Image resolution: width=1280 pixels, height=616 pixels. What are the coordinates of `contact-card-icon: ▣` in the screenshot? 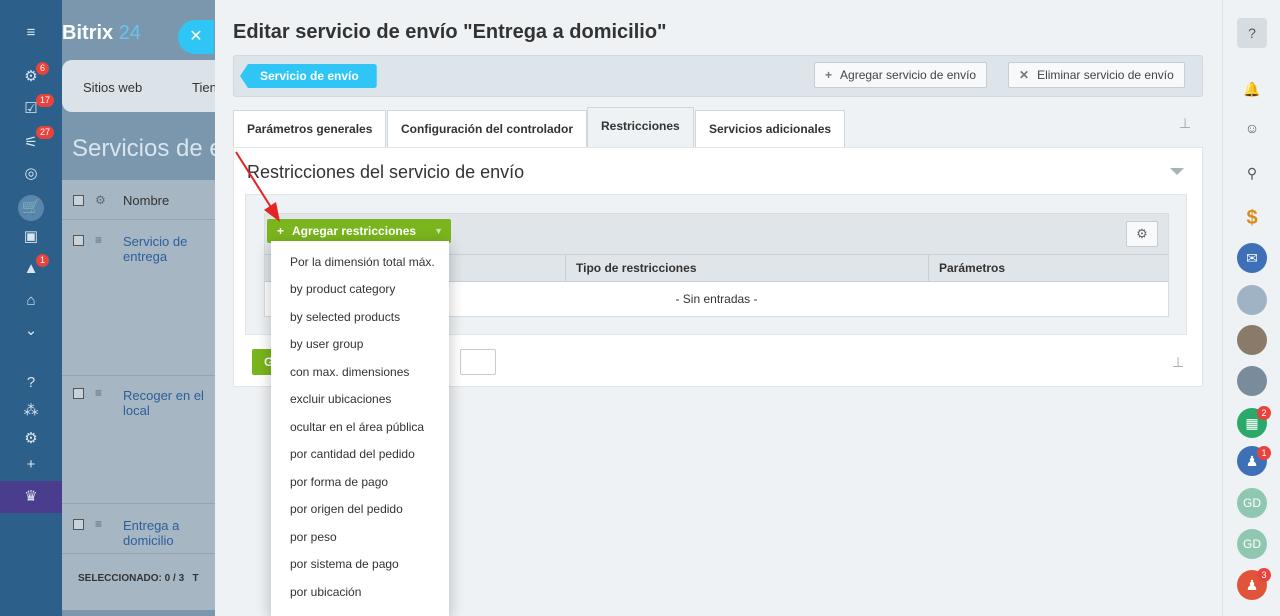 It's located at (31, 237).